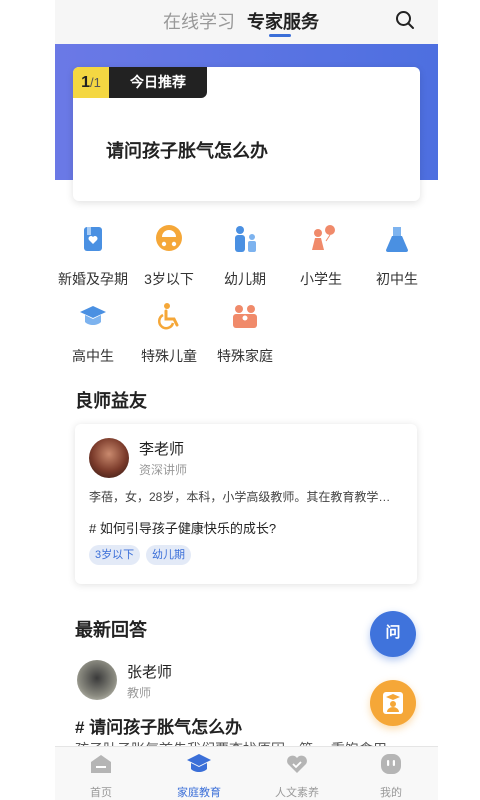  I want to click on expert-avatar-icon, so click(393, 703).